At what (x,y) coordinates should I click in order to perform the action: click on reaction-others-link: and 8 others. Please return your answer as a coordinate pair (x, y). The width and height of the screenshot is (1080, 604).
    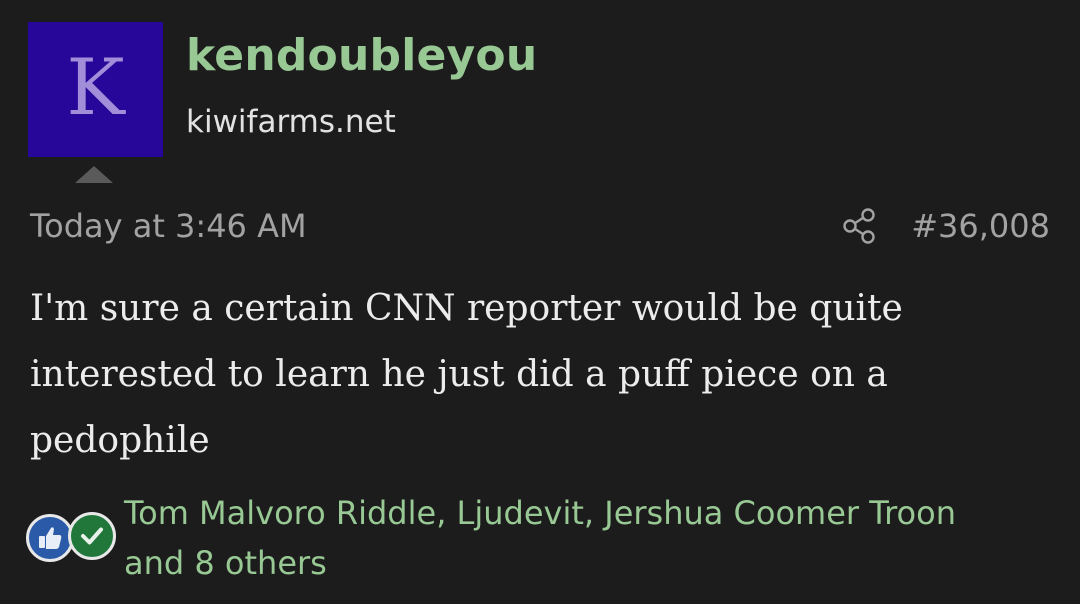
    Looking at the image, I should click on (225, 563).